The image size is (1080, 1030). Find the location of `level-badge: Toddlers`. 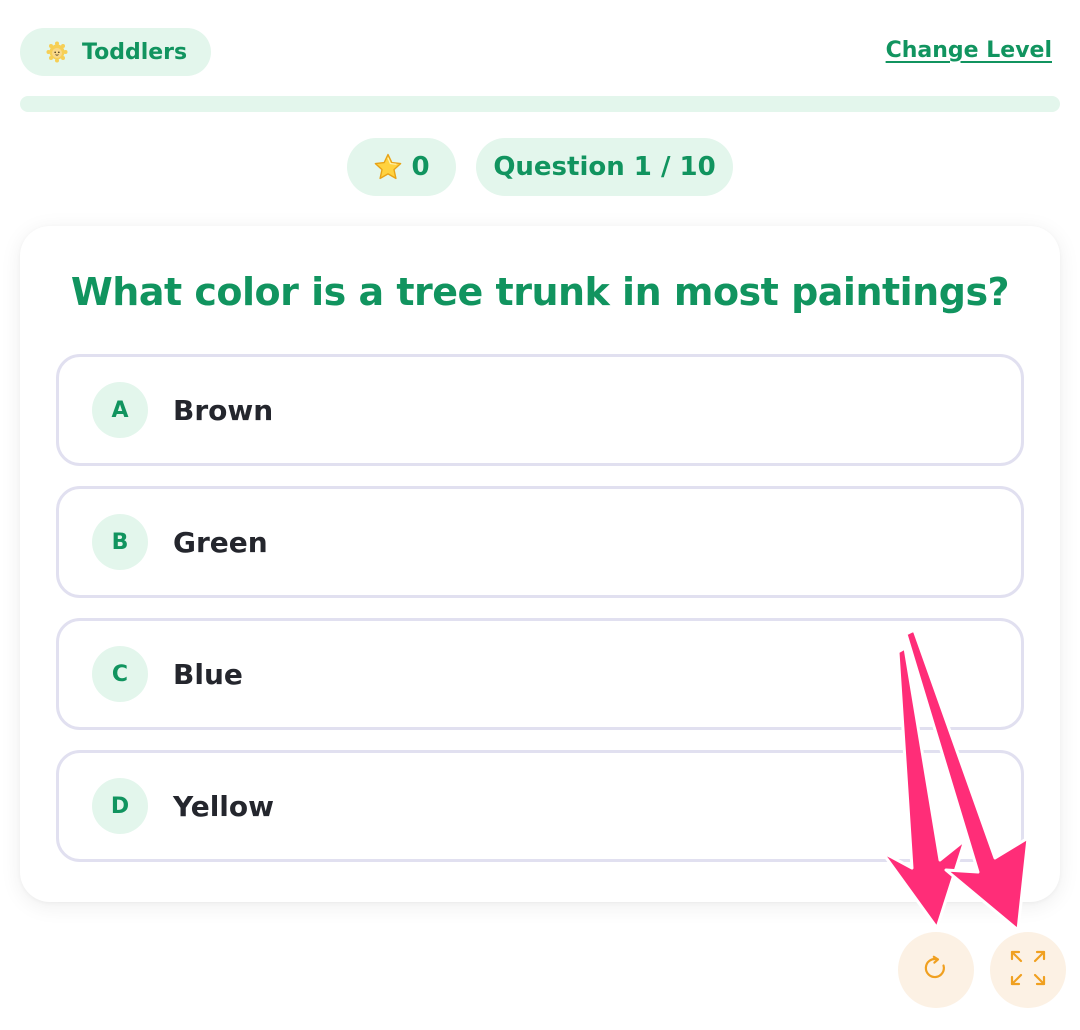

level-badge: Toddlers is located at coordinates (115, 52).